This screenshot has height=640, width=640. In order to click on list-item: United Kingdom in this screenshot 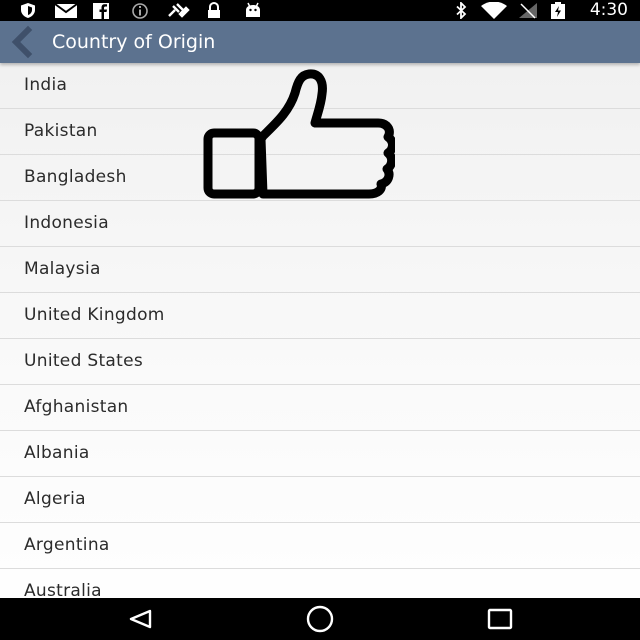, I will do `click(320, 316)`.